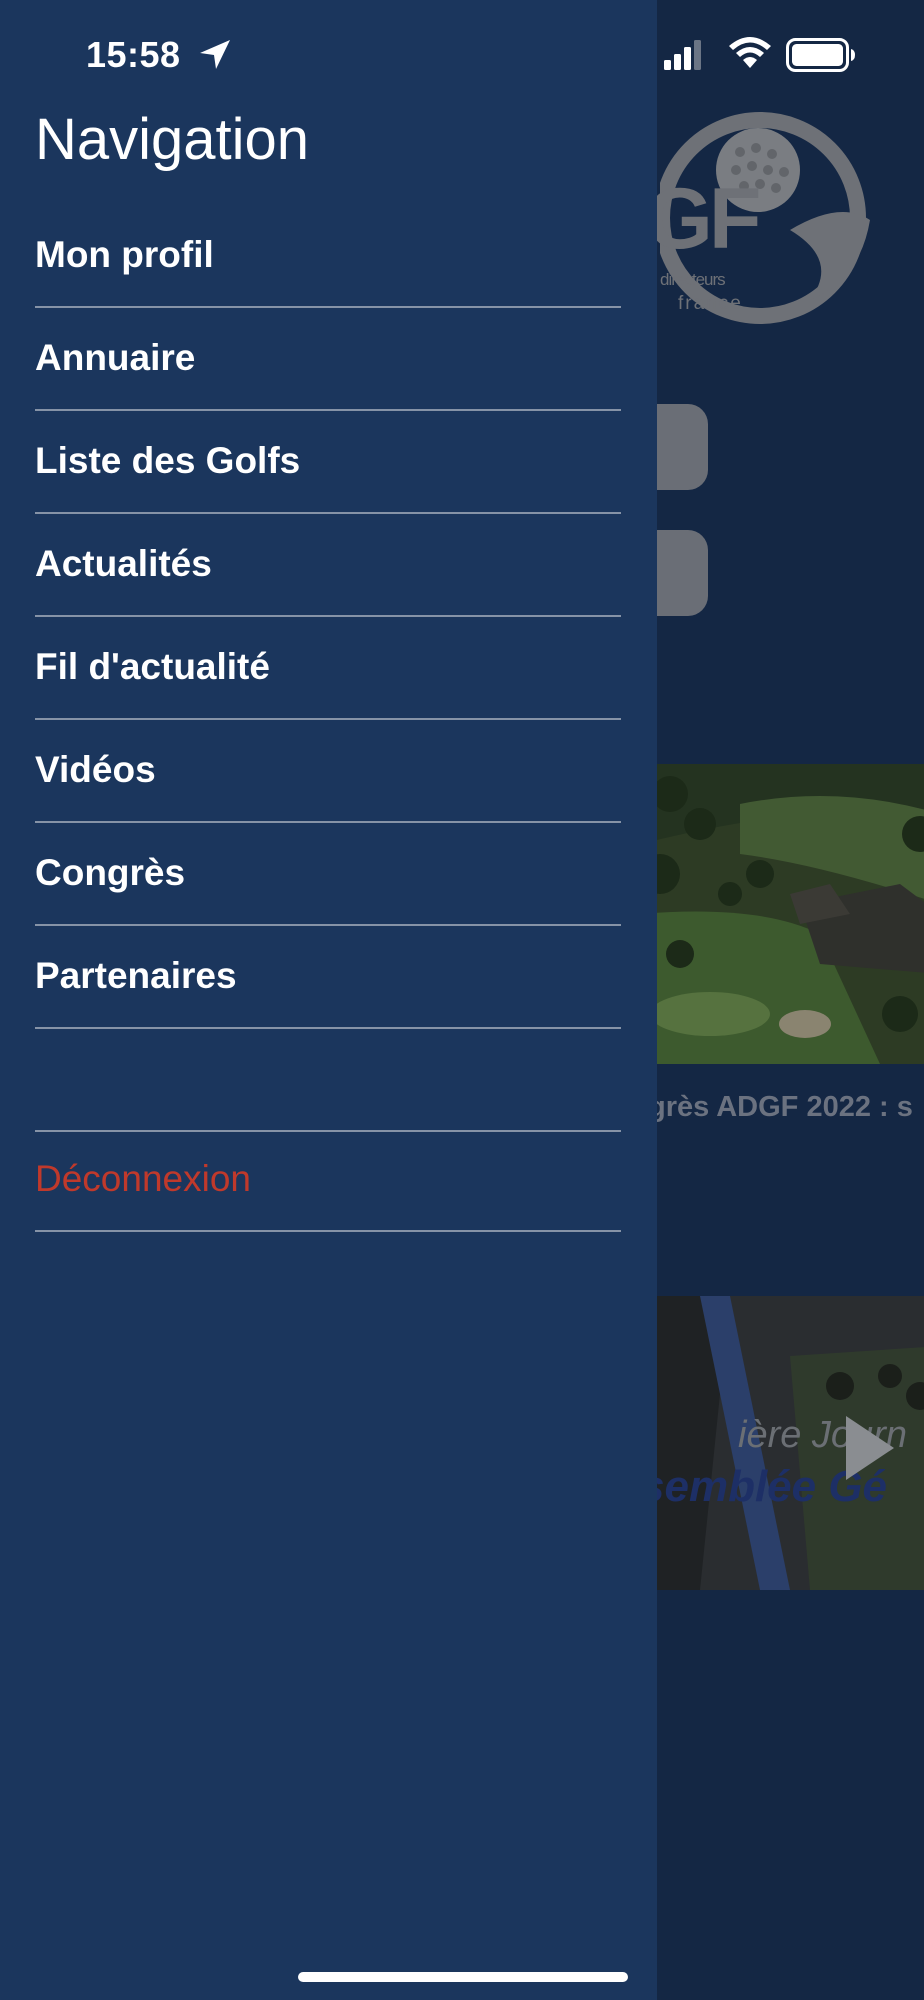 The height and width of the screenshot is (2000, 924). I want to click on nav-item-liste-des-golfs: Liste des Golfs, so click(328, 462).